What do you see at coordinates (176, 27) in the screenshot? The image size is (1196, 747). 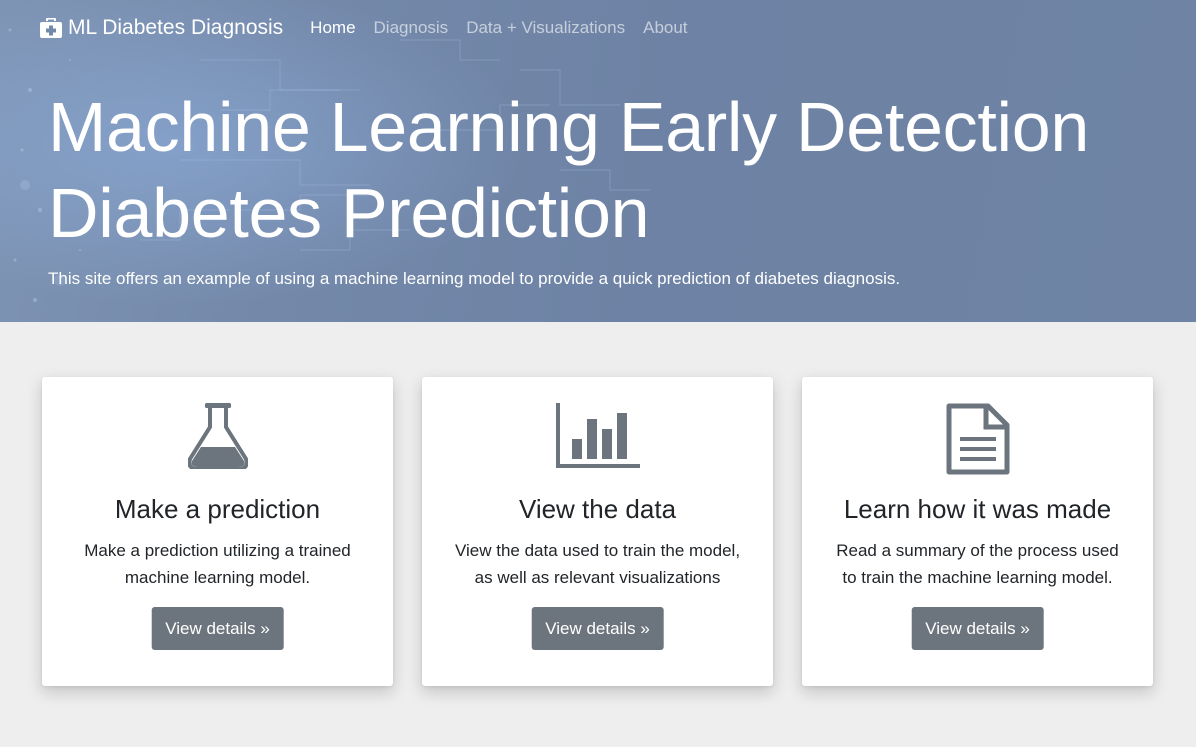 I see `brand-label: ML Diabetes Diagnosis` at bounding box center [176, 27].